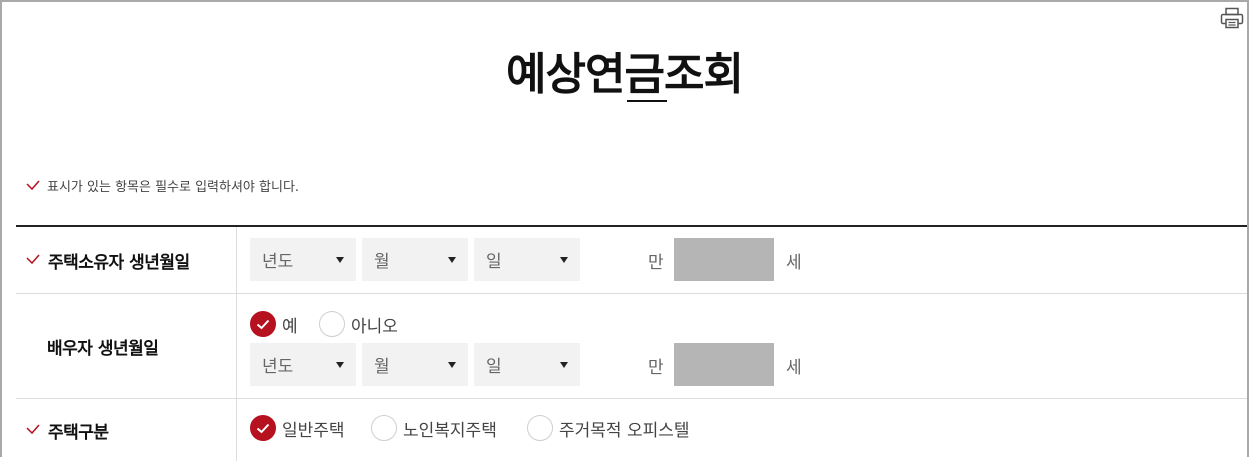  I want to click on spouse-no-label: 아니오, so click(374, 326).